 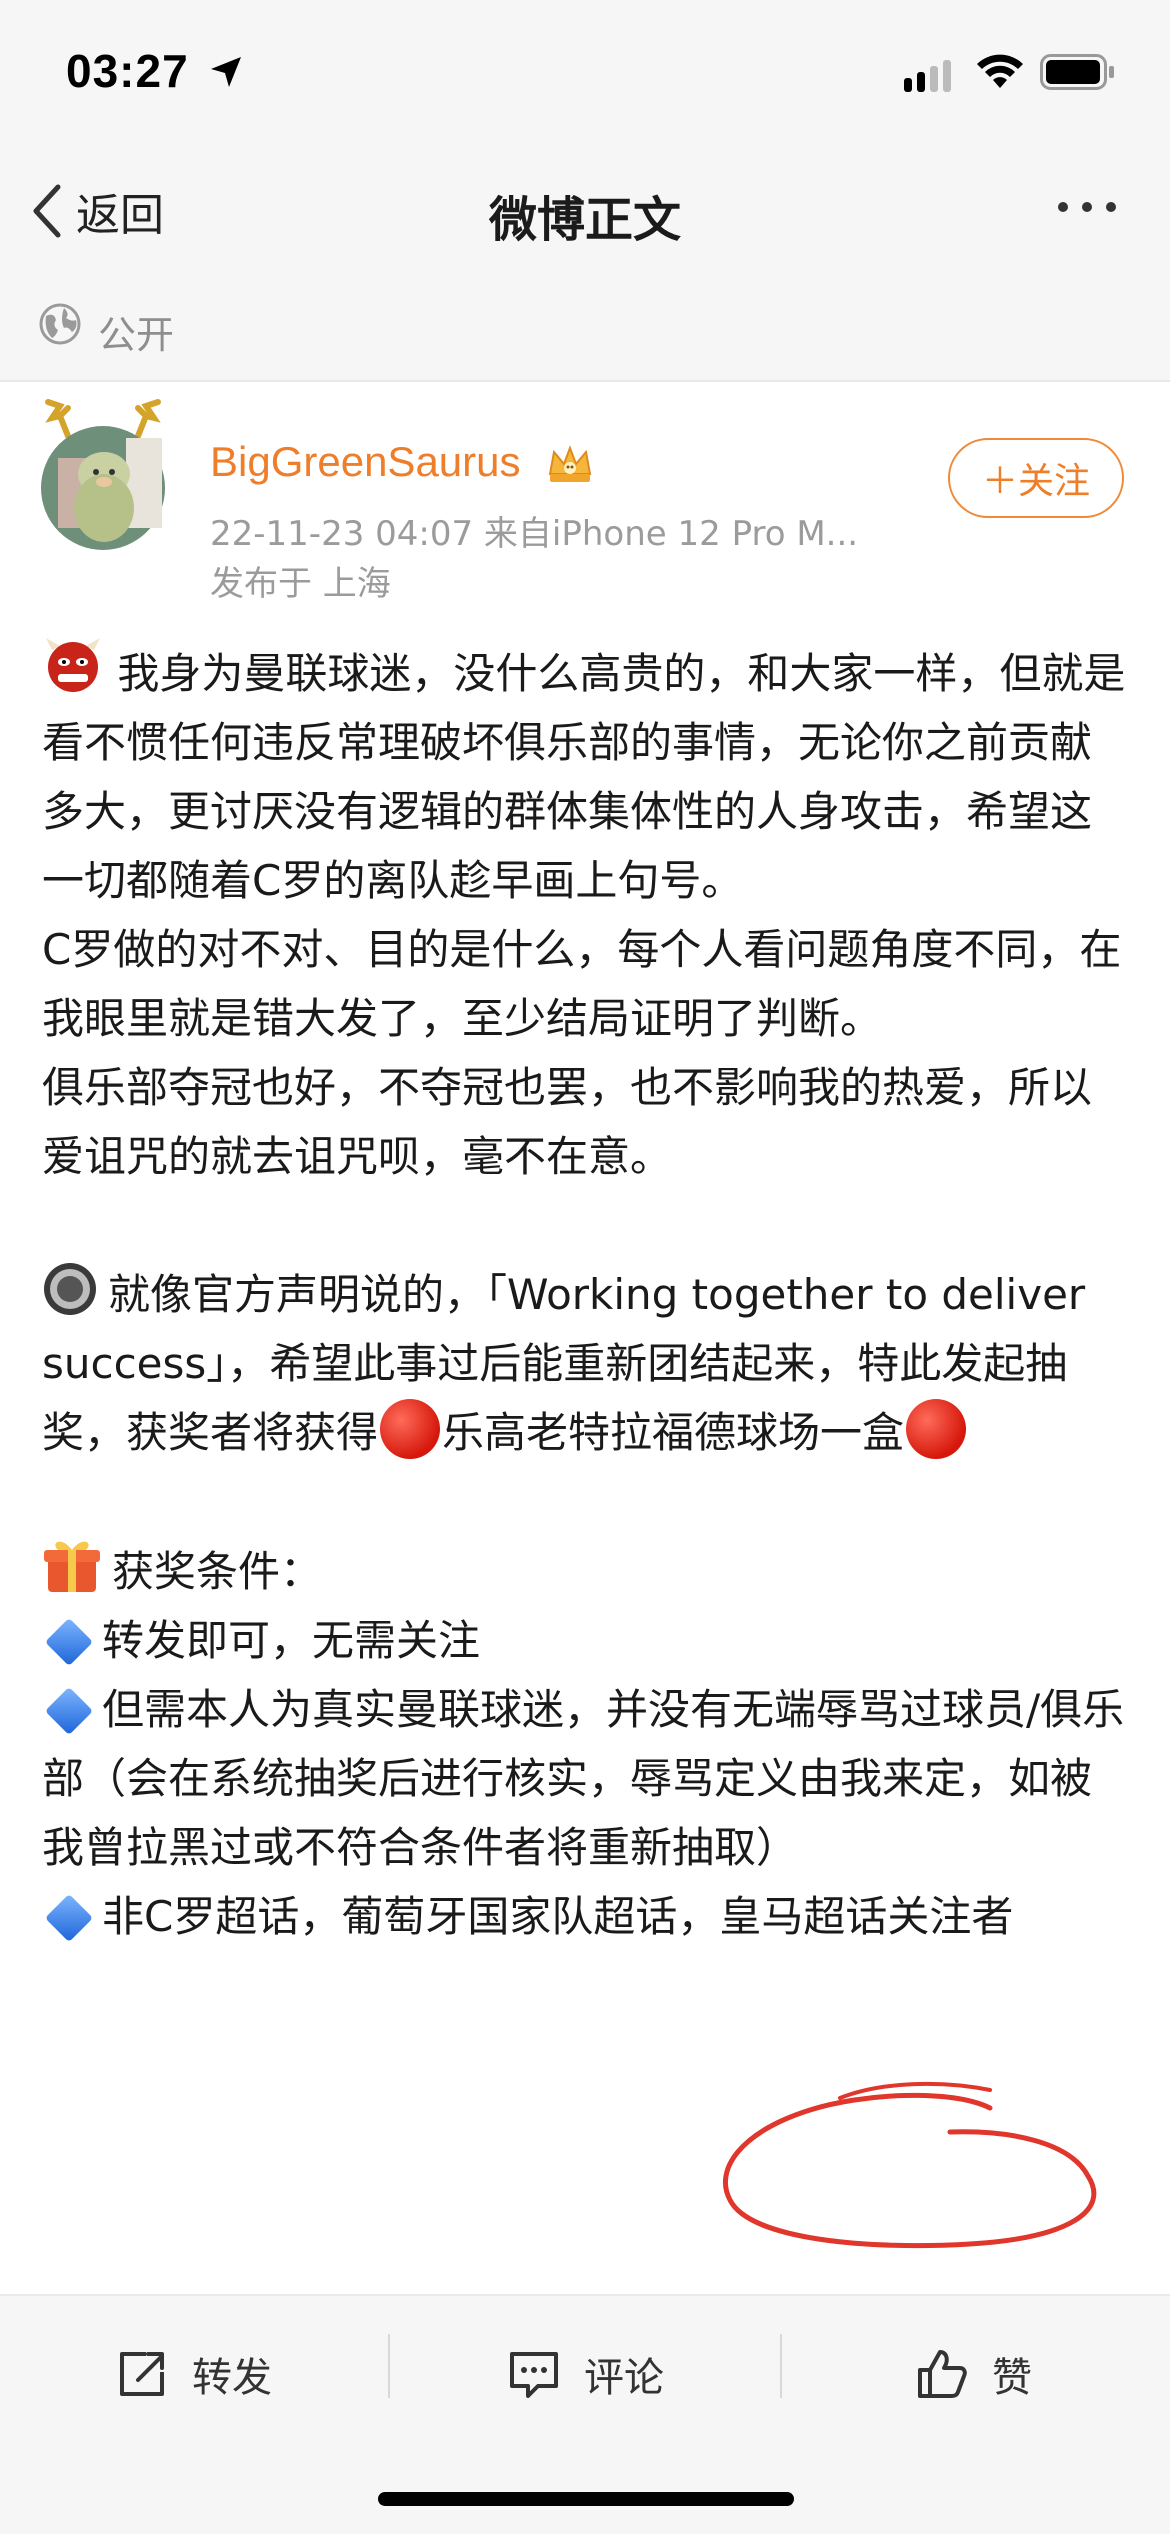 I want to click on avatar, so click(x=103, y=478).